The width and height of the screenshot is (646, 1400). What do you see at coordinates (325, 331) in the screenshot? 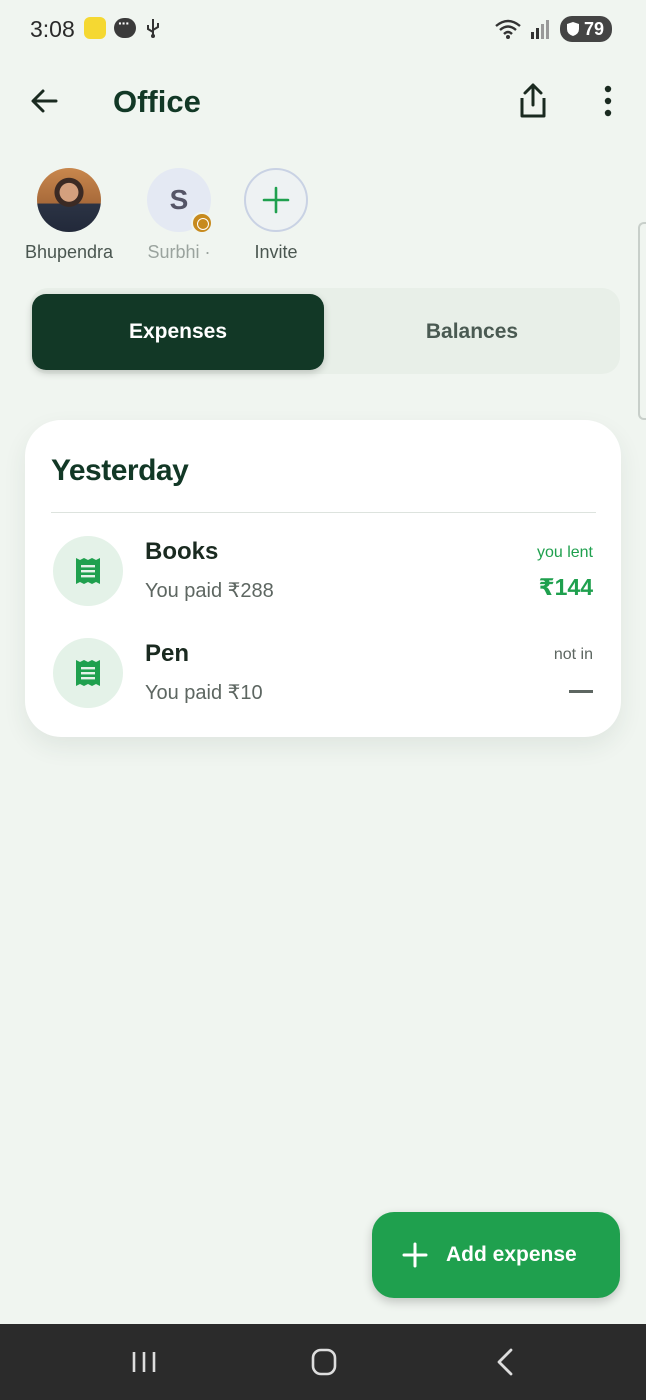
I see `segmented-tabs: Expenses Balances` at bounding box center [325, 331].